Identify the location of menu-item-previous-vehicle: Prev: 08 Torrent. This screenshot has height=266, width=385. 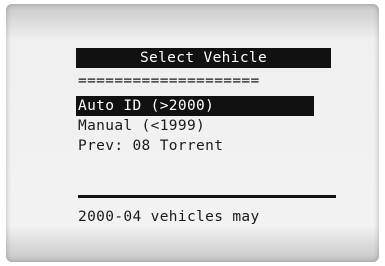
(207, 146).